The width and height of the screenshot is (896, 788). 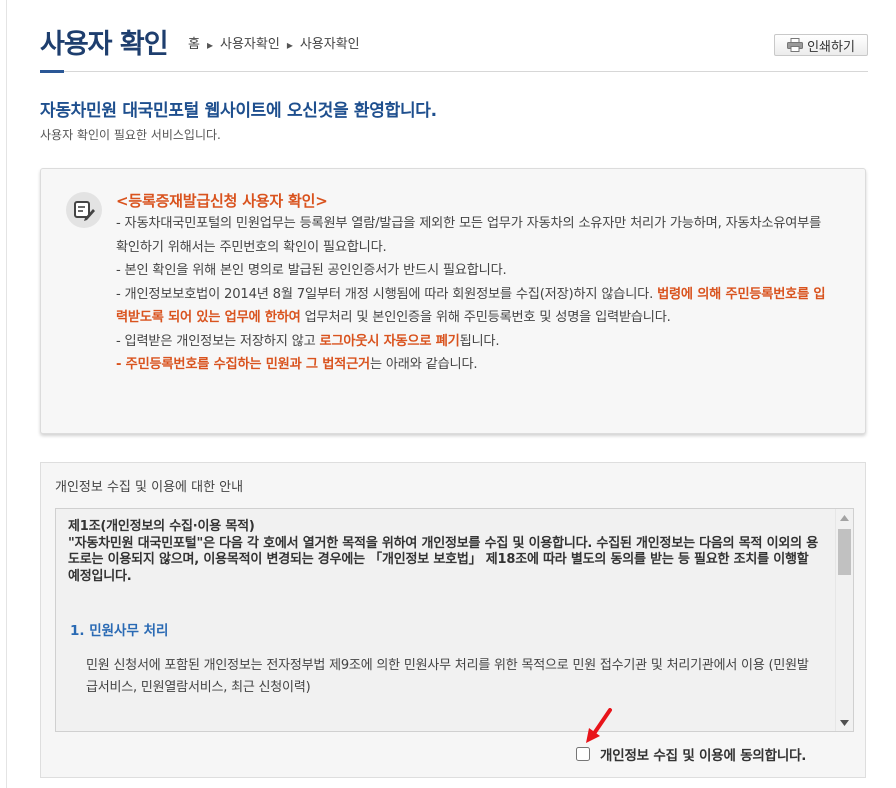 I want to click on breadcrumb-home: 홈, so click(x=194, y=45).